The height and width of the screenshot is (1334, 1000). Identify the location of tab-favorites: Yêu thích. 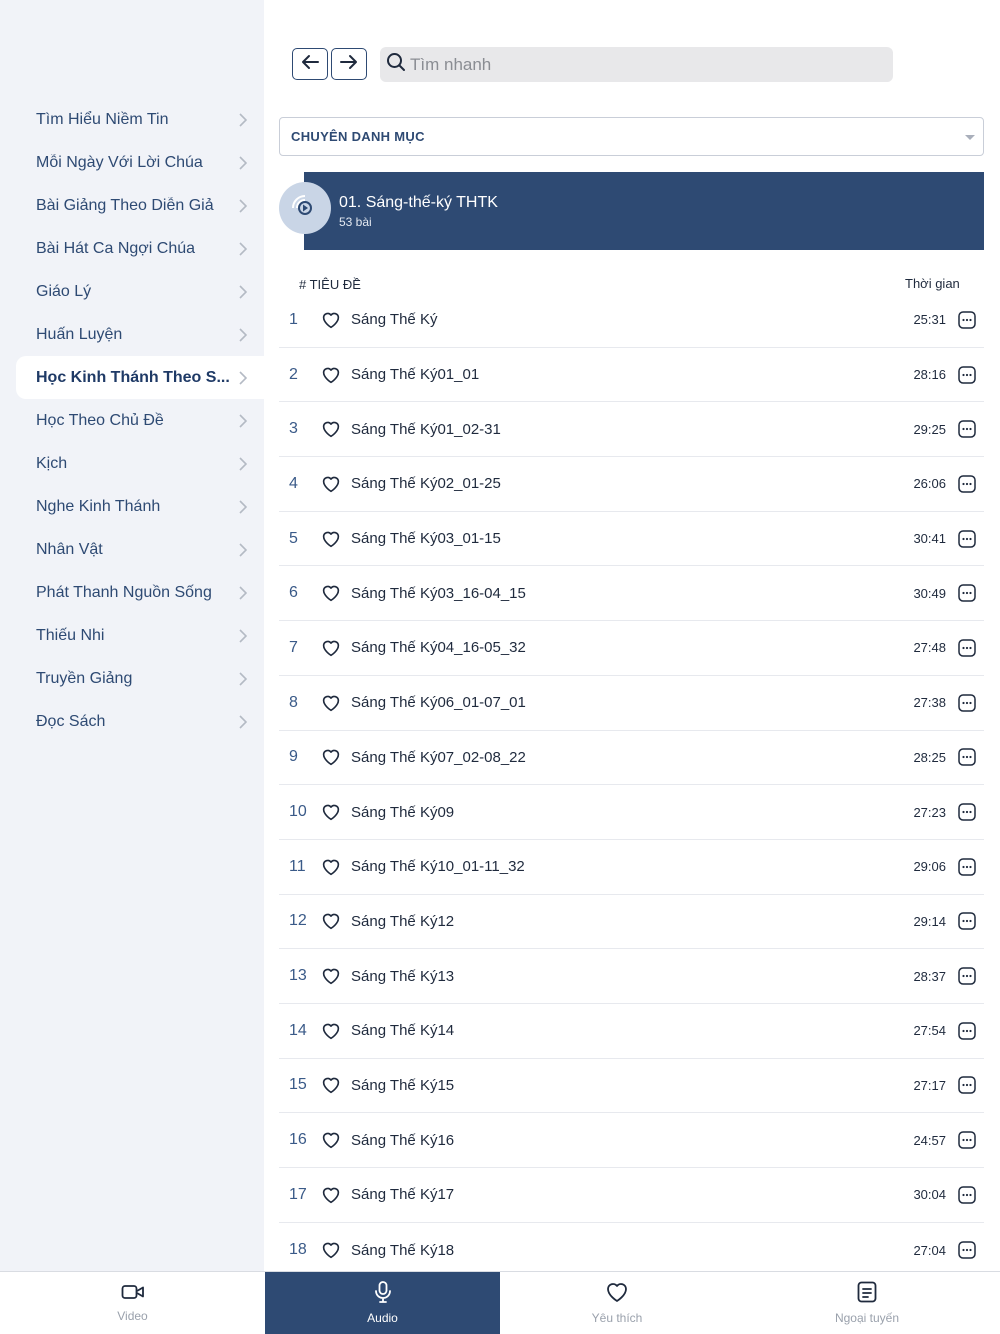
(617, 1303).